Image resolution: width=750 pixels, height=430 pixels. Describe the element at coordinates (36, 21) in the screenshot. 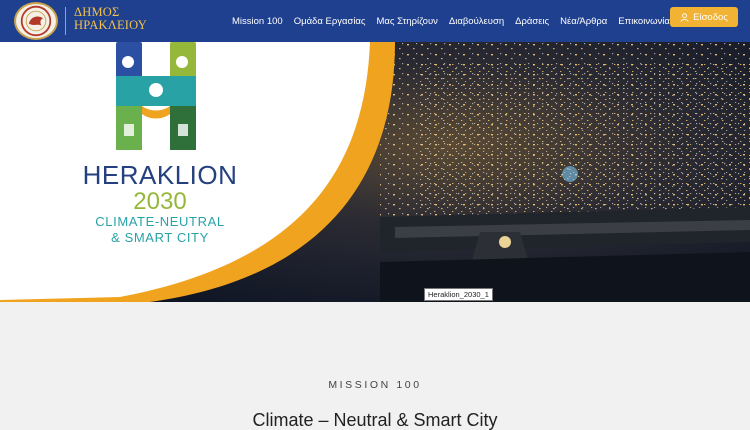

I see `municipality-seal-icon` at that location.